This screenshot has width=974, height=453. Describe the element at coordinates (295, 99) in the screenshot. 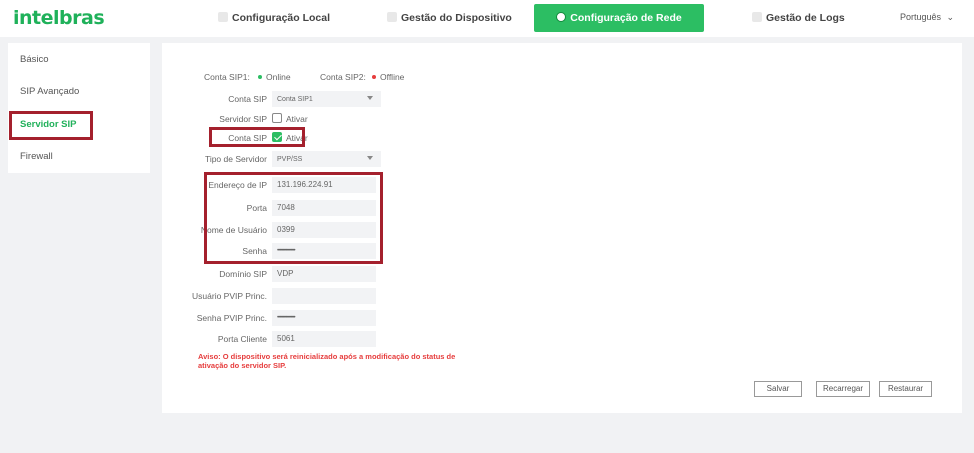

I see `conta-sip-value: Conta SIP1` at that location.